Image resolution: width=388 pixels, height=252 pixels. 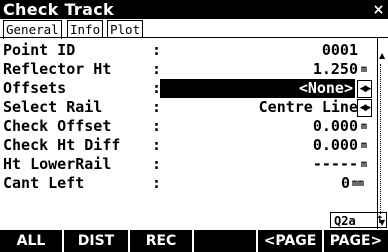 What do you see at coordinates (308, 107) in the screenshot?
I see `select-rail-value: Centre Line` at bounding box center [308, 107].